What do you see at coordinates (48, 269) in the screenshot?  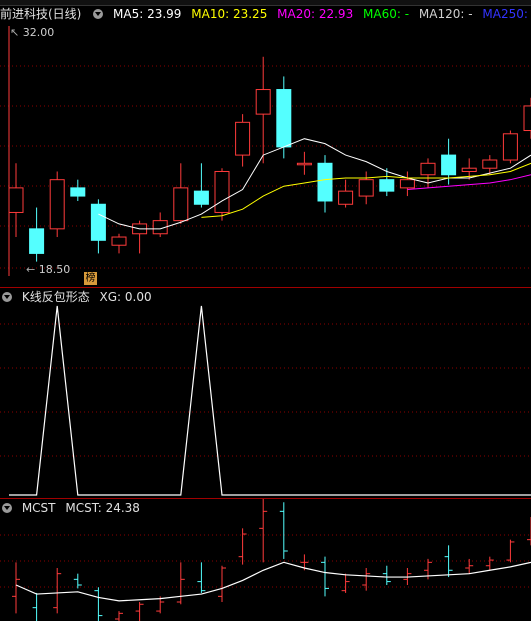 I see `low-price-label: ← 18.50` at bounding box center [48, 269].